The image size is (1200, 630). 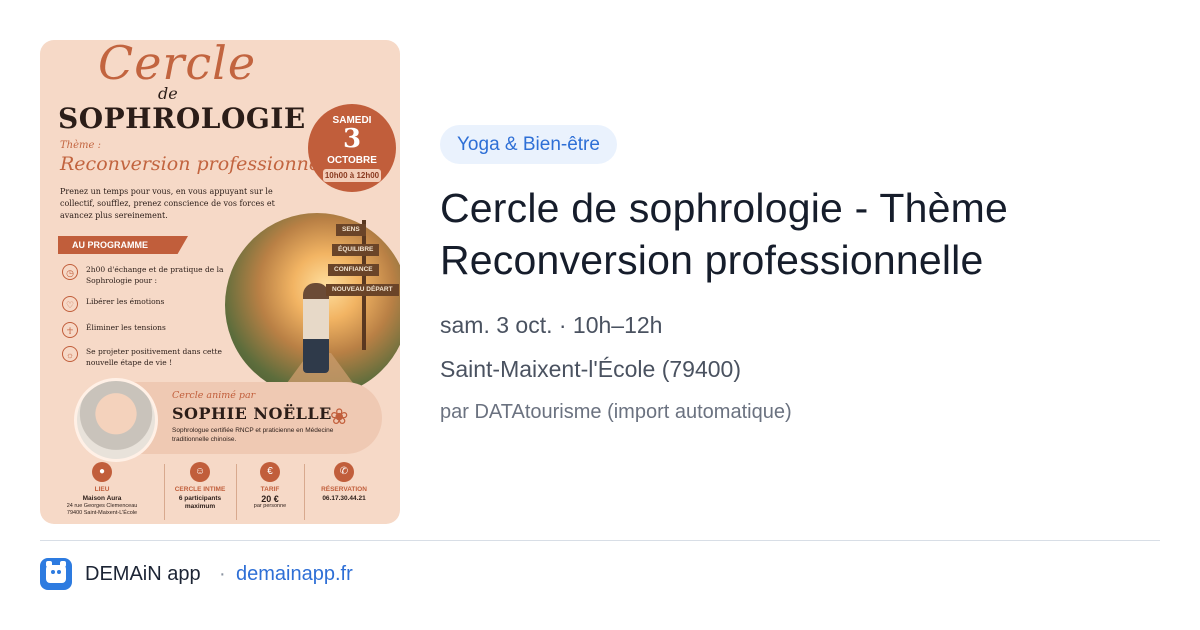 I want to click on location-pin-icon: ●, so click(x=102, y=472).